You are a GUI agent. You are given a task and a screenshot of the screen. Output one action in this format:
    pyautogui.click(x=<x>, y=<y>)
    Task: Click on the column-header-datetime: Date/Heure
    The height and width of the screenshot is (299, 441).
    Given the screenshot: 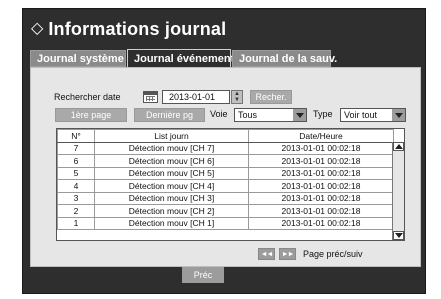 What is the action you would take?
    pyautogui.click(x=321, y=136)
    